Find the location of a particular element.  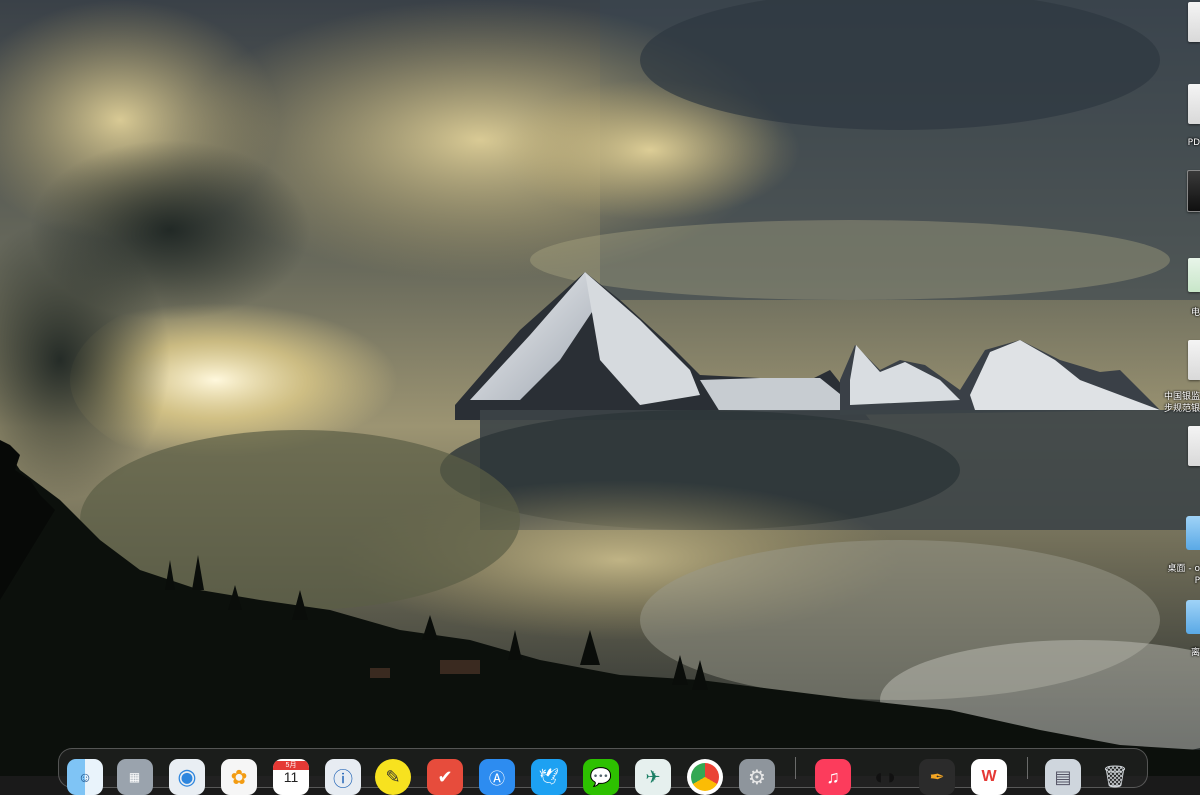

checkmark-icon: ✔ is located at coordinates (445, 776).